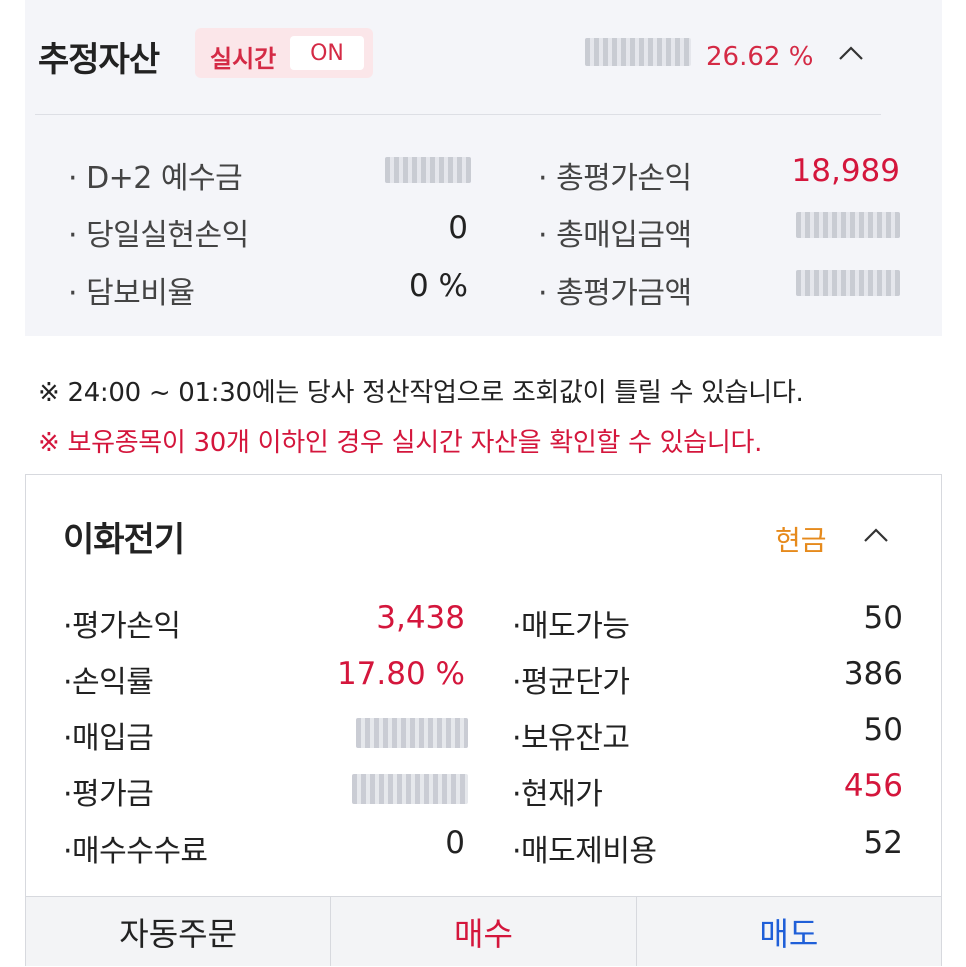 The width and height of the screenshot is (966, 967). What do you see at coordinates (638, 52) in the screenshot?
I see `total-asset-masked-value` at bounding box center [638, 52].